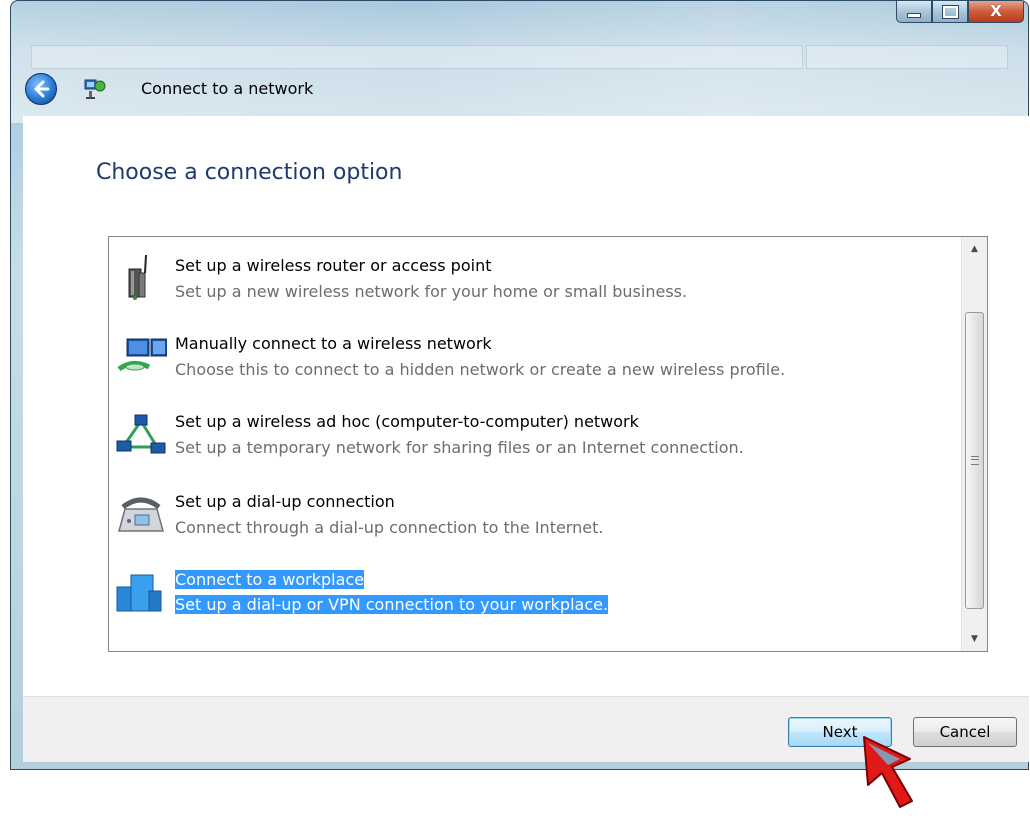 Image resolution: width=1030 pixels, height=816 pixels. What do you see at coordinates (270, 579) in the screenshot?
I see `option-title: Connect to a workplace` at bounding box center [270, 579].